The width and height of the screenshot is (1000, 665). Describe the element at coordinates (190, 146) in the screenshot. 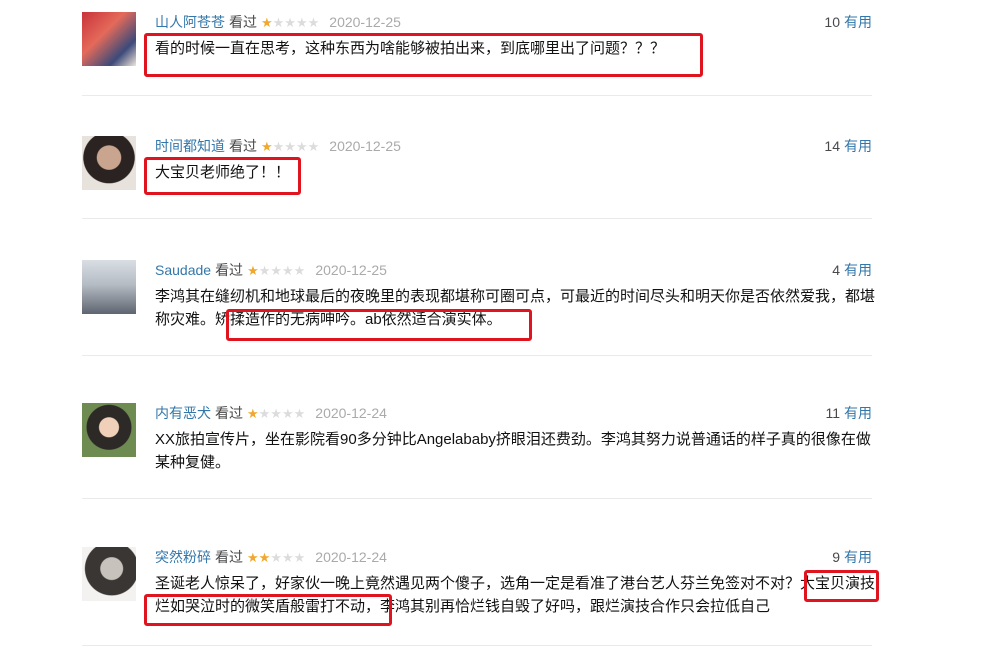

I see `username-link: 时间都知道` at that location.